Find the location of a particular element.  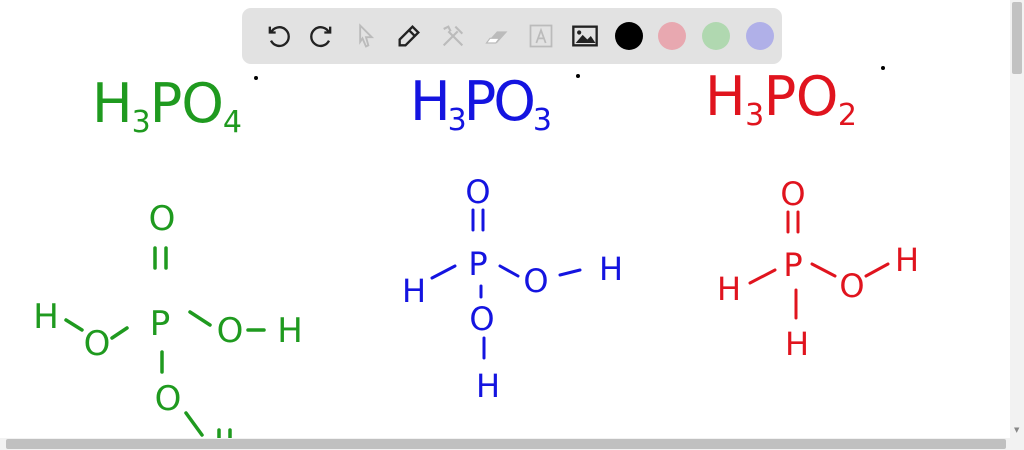

structure-h3po4: O P H O O H O is located at coordinates (168, 318).